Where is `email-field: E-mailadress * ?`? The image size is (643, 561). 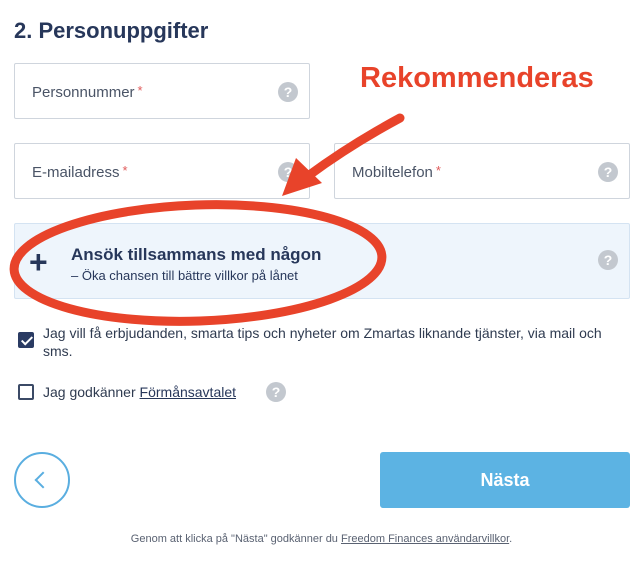 email-field: E-mailadress * ? is located at coordinates (162, 171).